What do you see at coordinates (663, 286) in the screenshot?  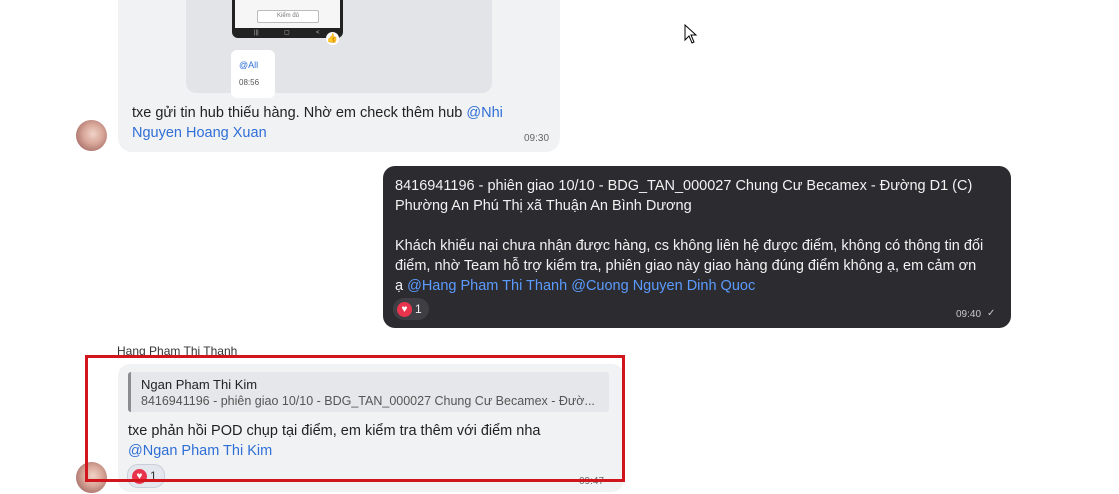 I see `mention-link: @Cuong Nguyen Dinh Quoc` at bounding box center [663, 286].